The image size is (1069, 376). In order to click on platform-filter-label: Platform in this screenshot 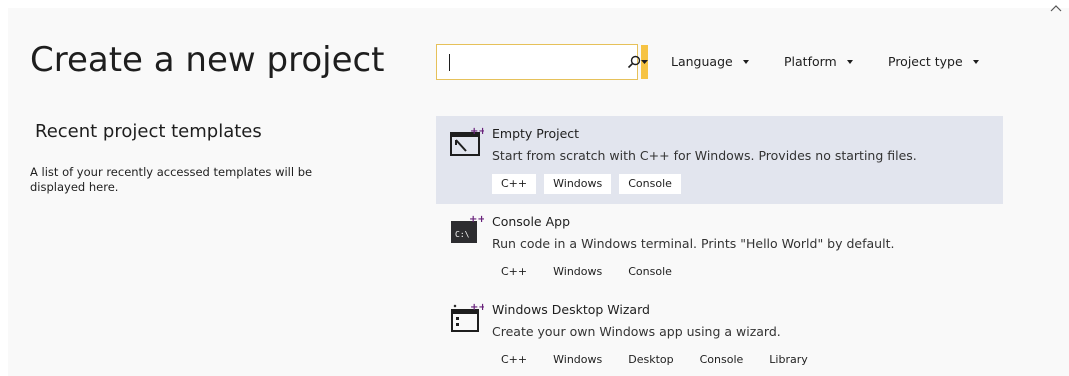, I will do `click(810, 61)`.